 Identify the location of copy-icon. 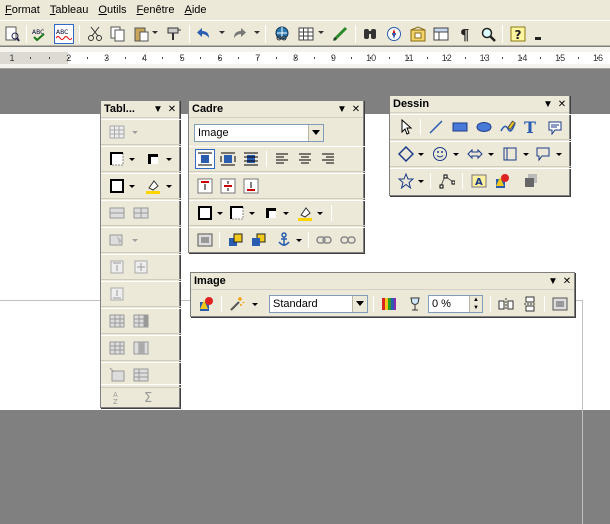
(118, 34).